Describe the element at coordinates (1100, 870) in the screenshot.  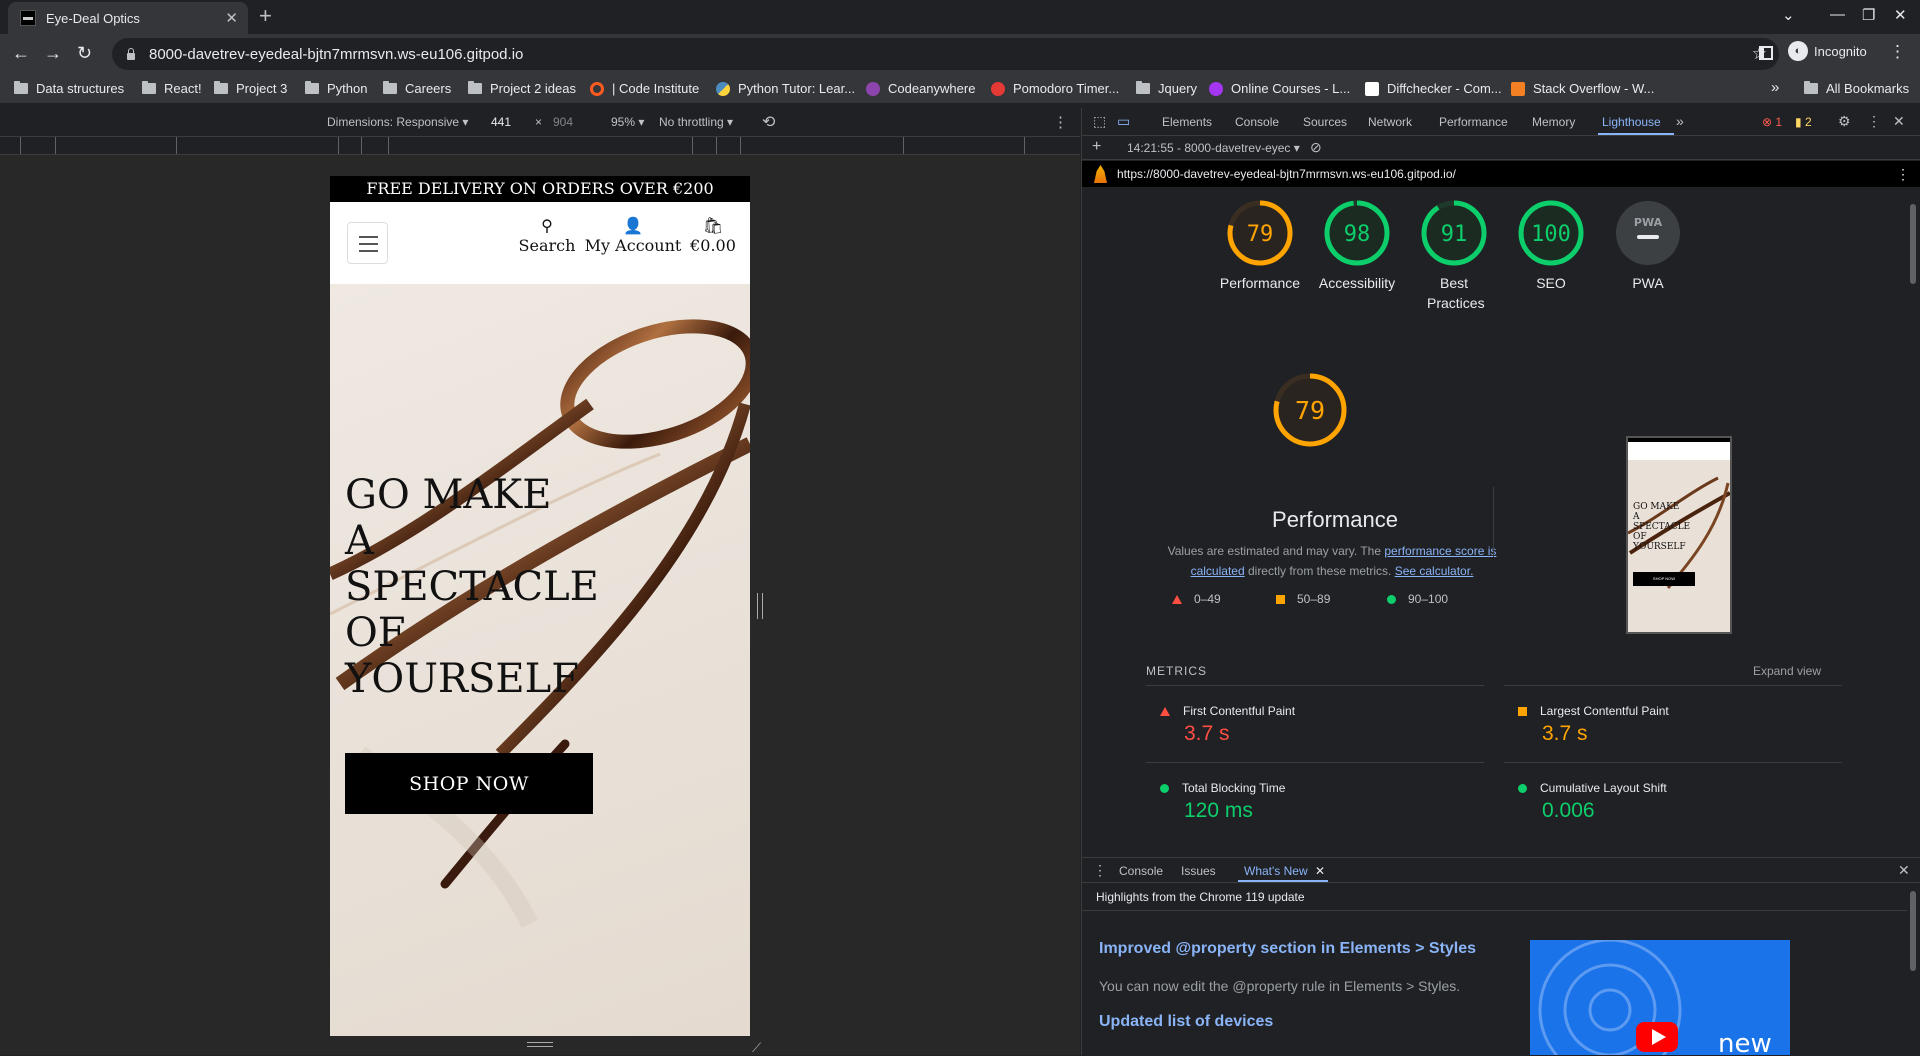
I see `drawer-menu-icon: ⋮` at that location.